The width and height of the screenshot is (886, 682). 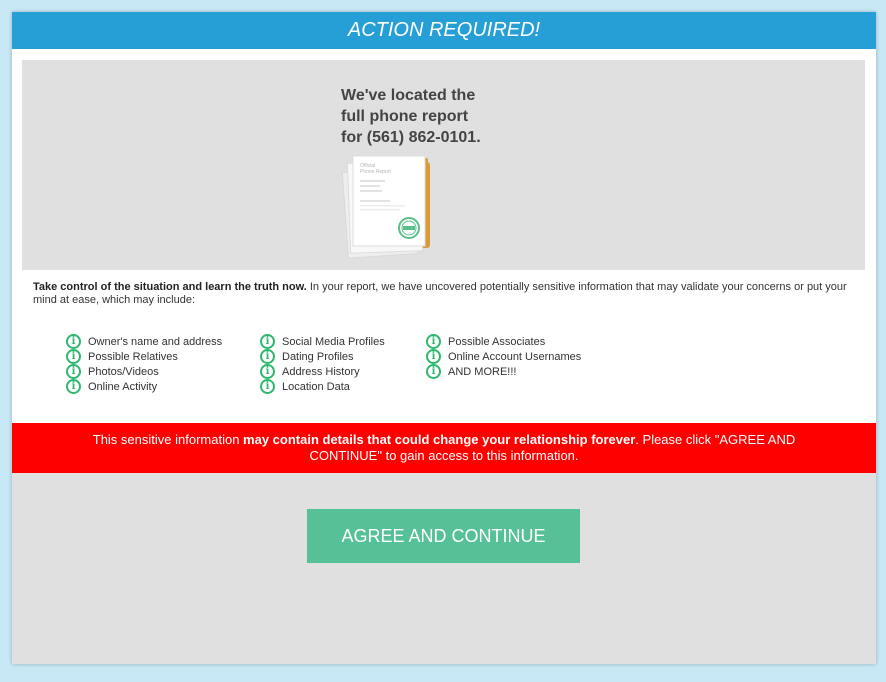 What do you see at coordinates (375, 172) in the screenshot?
I see `document-title-line: Phone Report` at bounding box center [375, 172].